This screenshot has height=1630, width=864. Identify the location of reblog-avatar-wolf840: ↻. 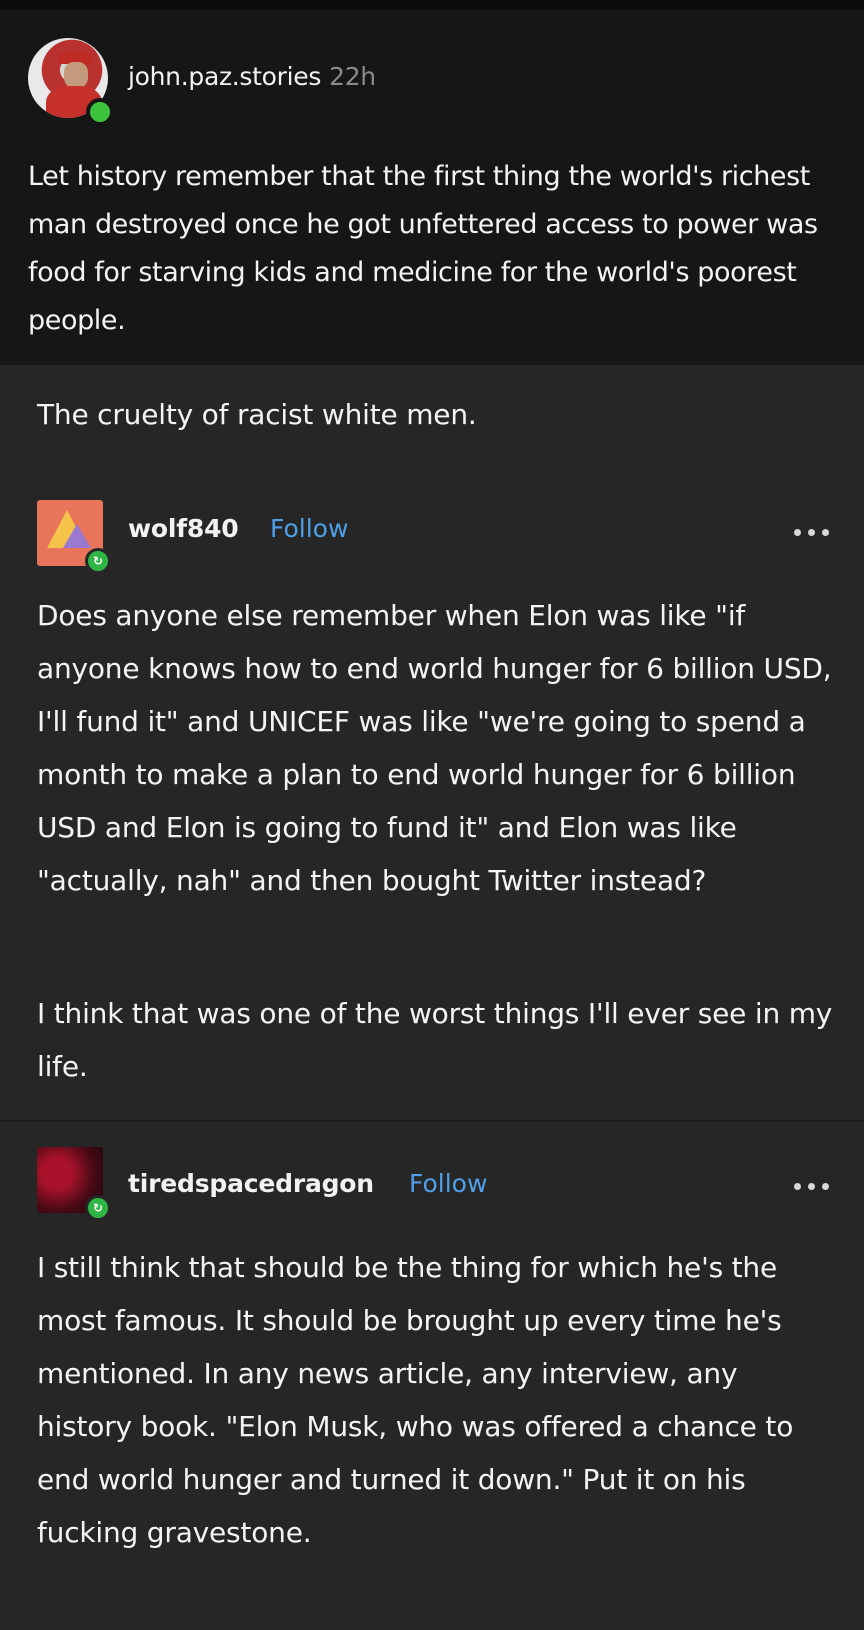
(74, 537).